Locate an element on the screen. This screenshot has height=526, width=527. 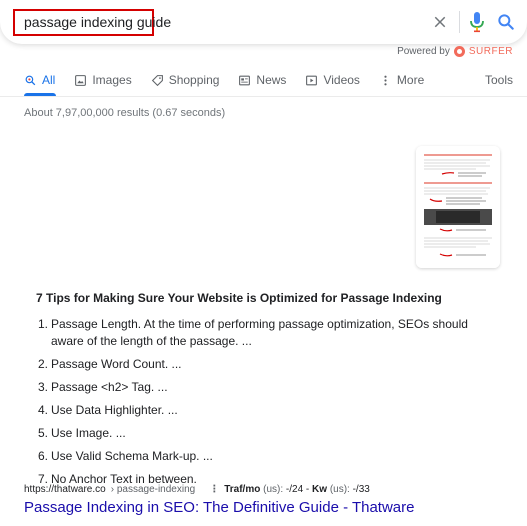
tab-videos: Videos is located at coordinates (332, 80).